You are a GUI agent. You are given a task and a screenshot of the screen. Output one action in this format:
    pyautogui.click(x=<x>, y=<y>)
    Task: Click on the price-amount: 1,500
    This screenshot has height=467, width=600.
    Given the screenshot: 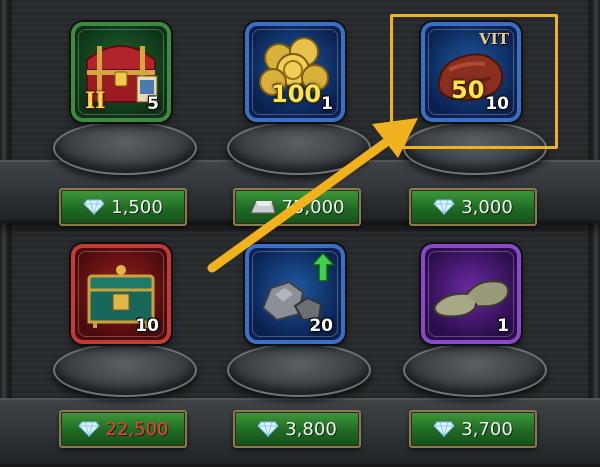 What is the action you would take?
    pyautogui.click(x=137, y=207)
    